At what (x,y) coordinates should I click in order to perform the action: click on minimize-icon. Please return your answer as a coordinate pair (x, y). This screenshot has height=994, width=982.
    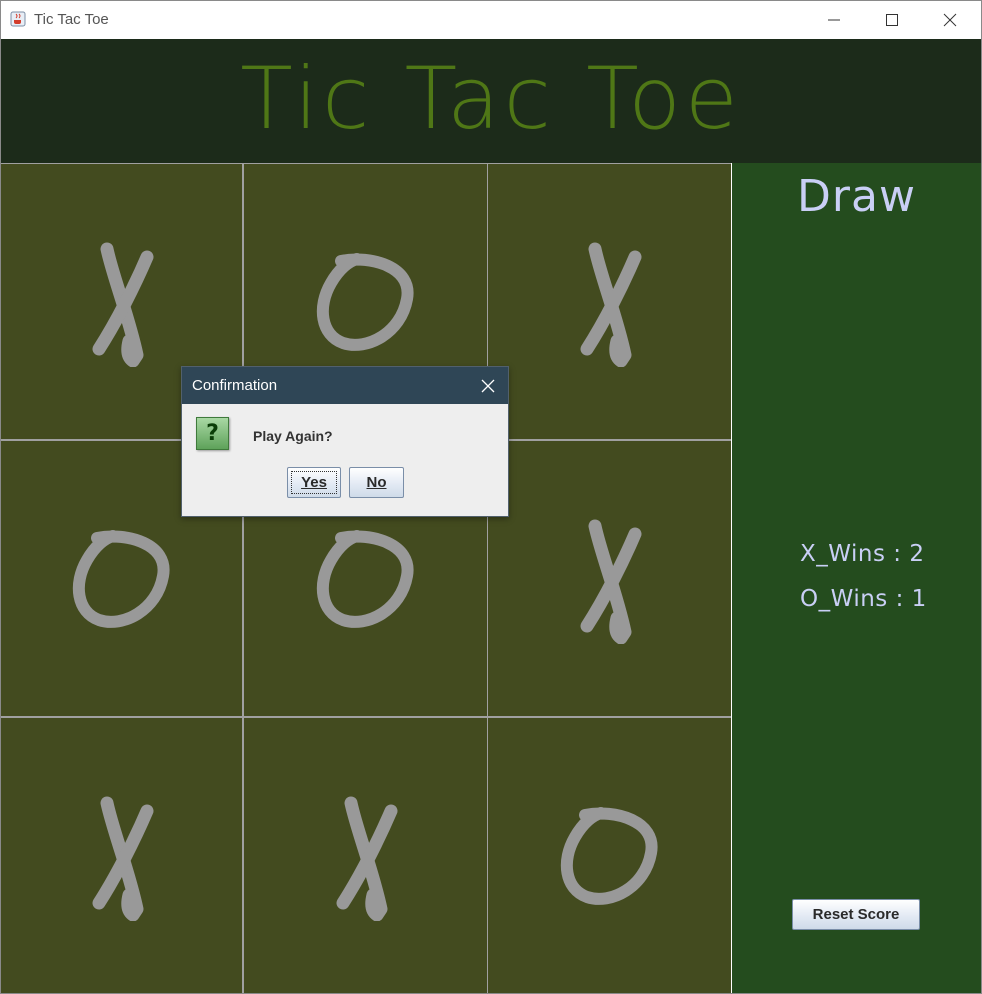
    Looking at the image, I should click on (834, 20).